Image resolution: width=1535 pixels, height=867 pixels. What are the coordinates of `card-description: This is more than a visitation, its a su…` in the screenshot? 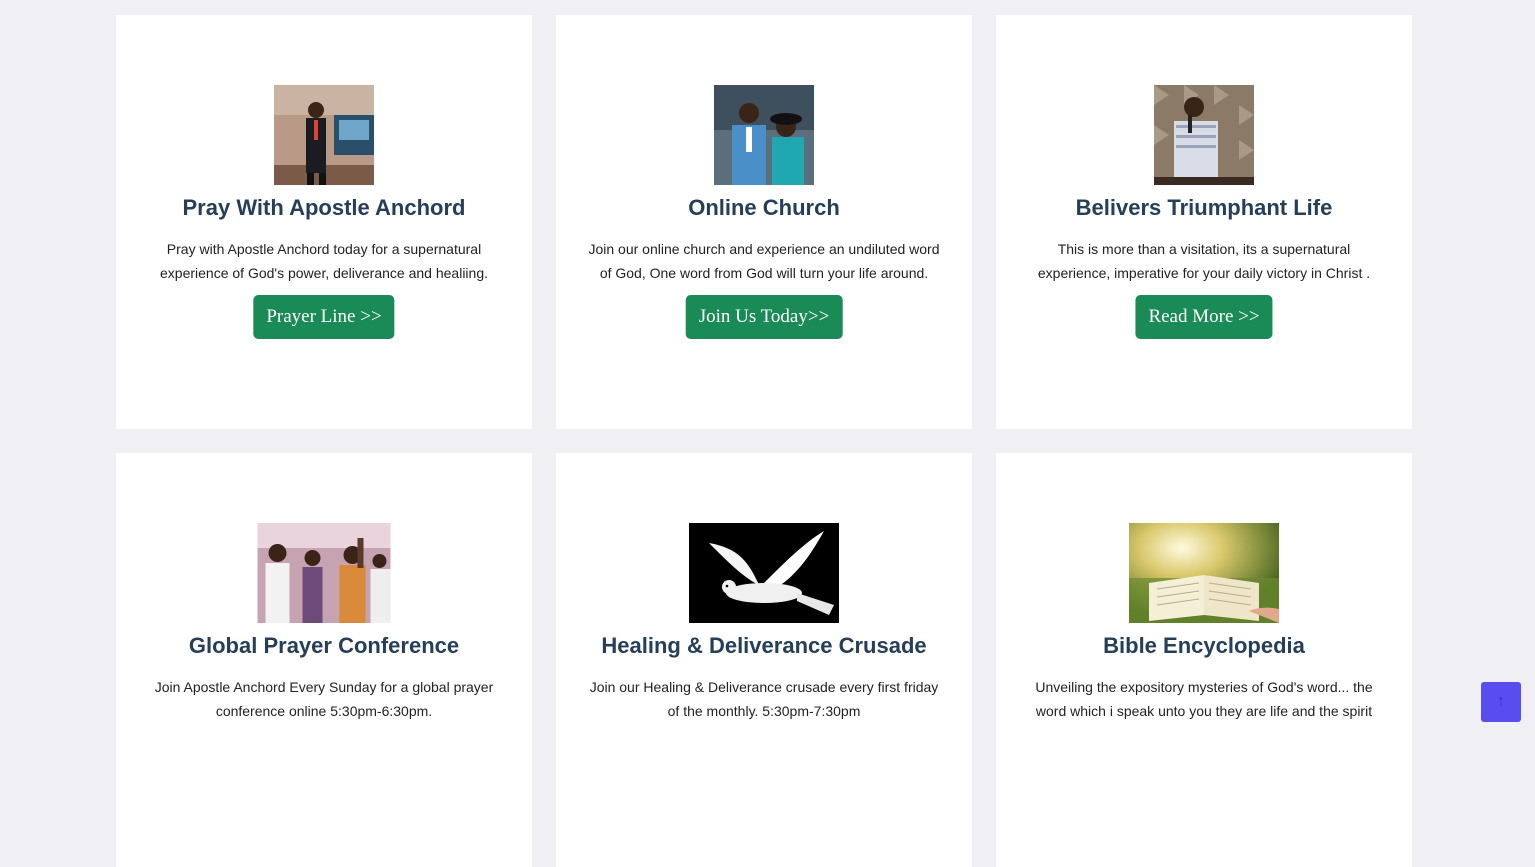 It's located at (1204, 261).